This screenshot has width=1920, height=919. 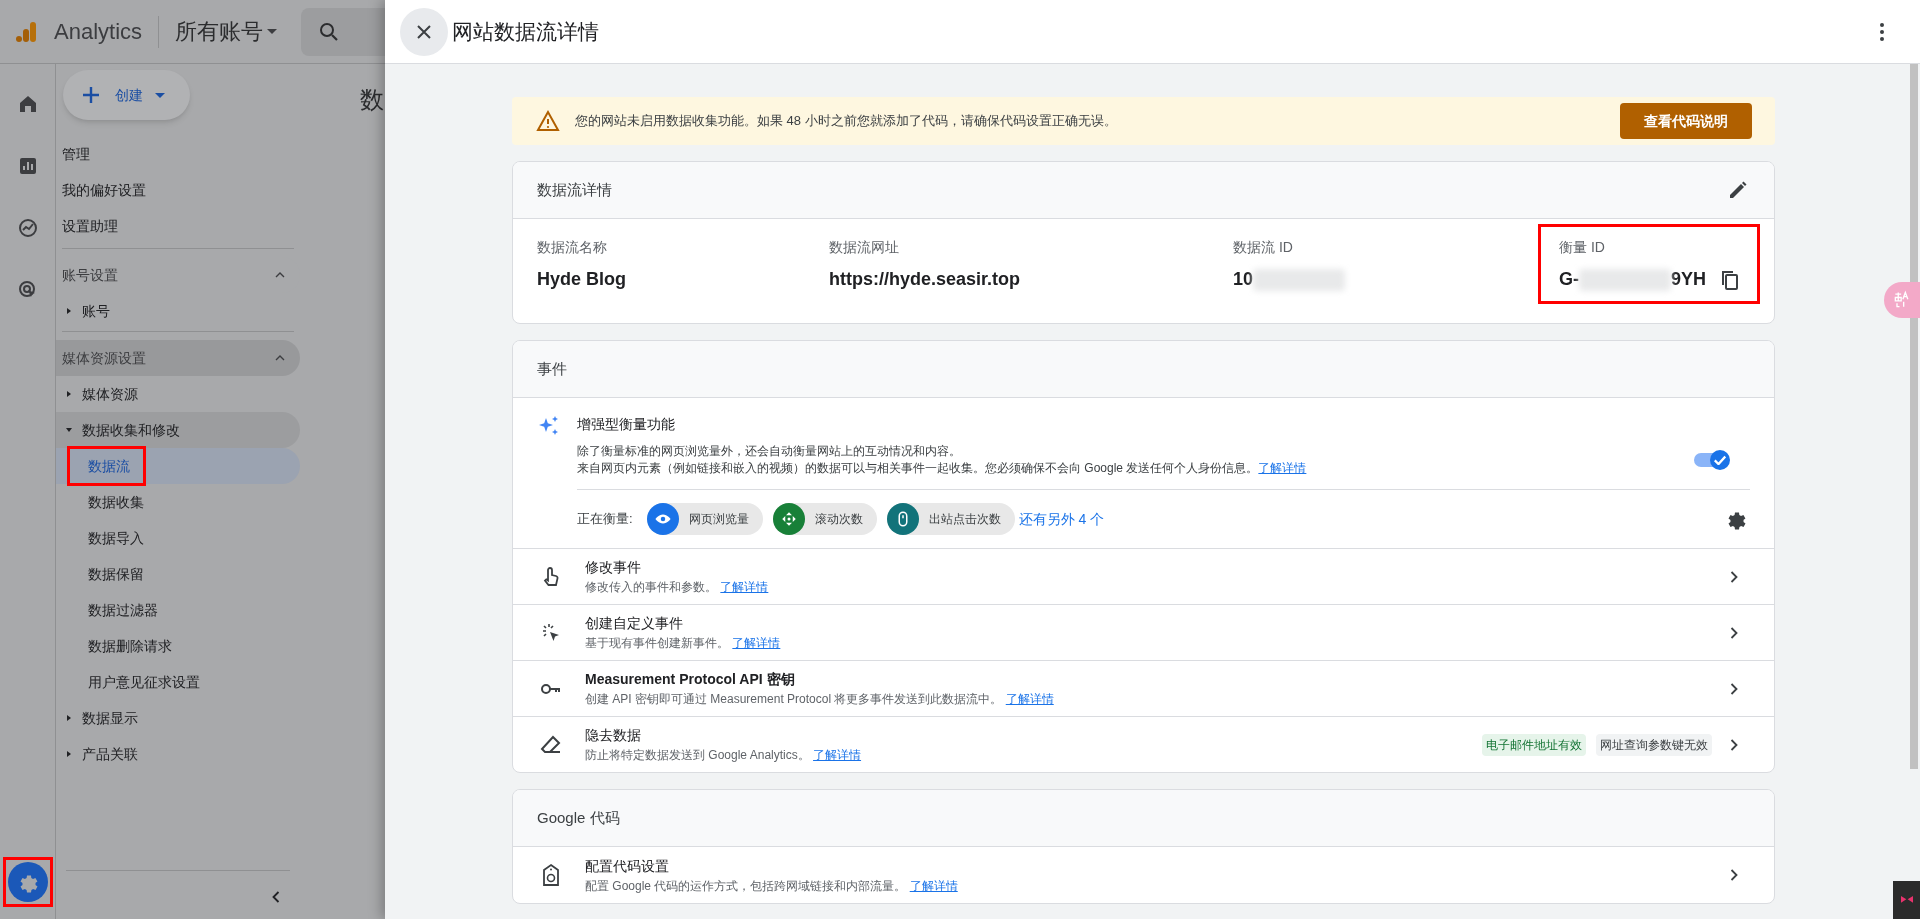 I want to click on list-row: 创建自定义事件 基于现有事件创建新事件。 了解详情, so click(x=1143, y=632).